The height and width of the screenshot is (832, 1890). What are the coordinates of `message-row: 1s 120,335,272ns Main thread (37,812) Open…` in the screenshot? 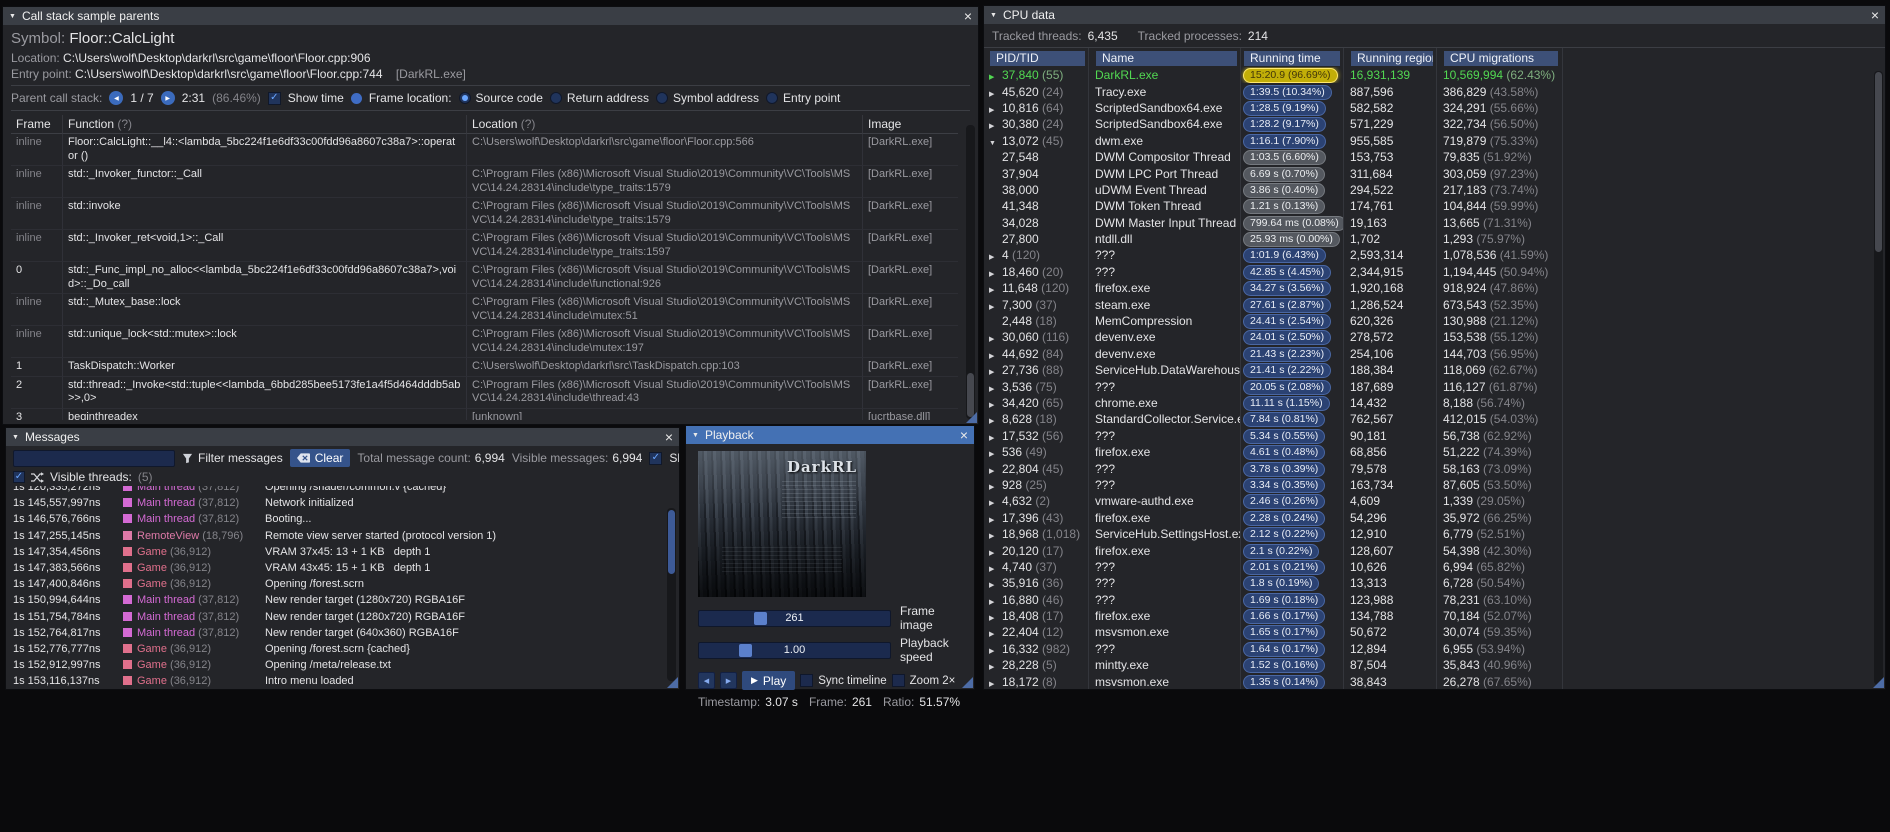 It's located at (340, 490).